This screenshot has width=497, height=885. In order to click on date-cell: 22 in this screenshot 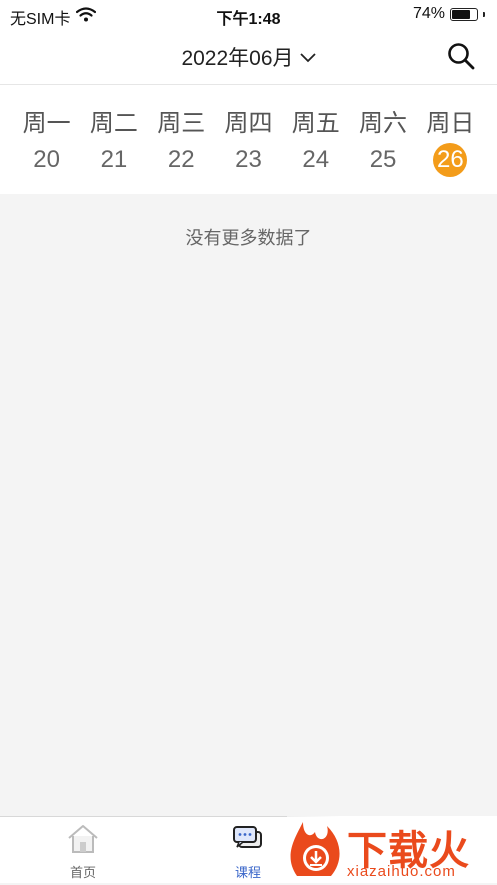, I will do `click(181, 160)`.